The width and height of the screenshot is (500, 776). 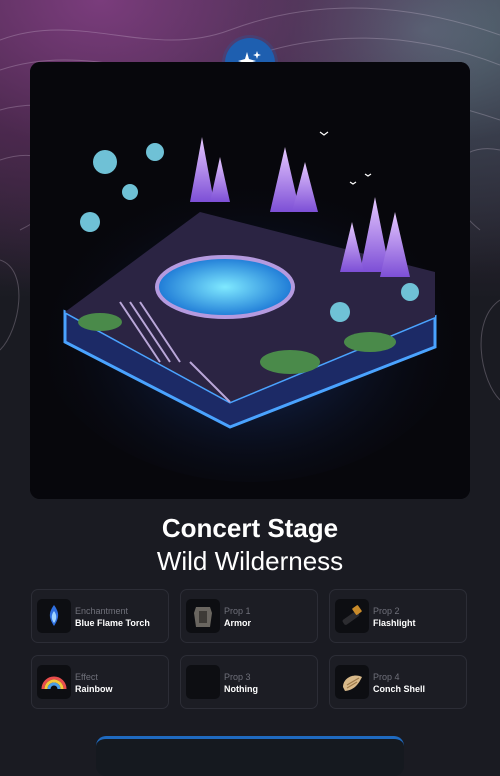 What do you see at coordinates (386, 611) in the screenshot?
I see `slot-label: Prop 2` at bounding box center [386, 611].